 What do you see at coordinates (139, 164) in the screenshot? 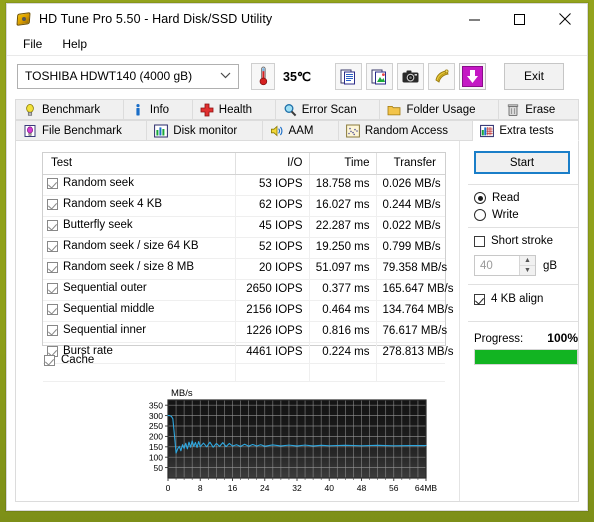
I see `column-header-test: Test` at bounding box center [139, 164].